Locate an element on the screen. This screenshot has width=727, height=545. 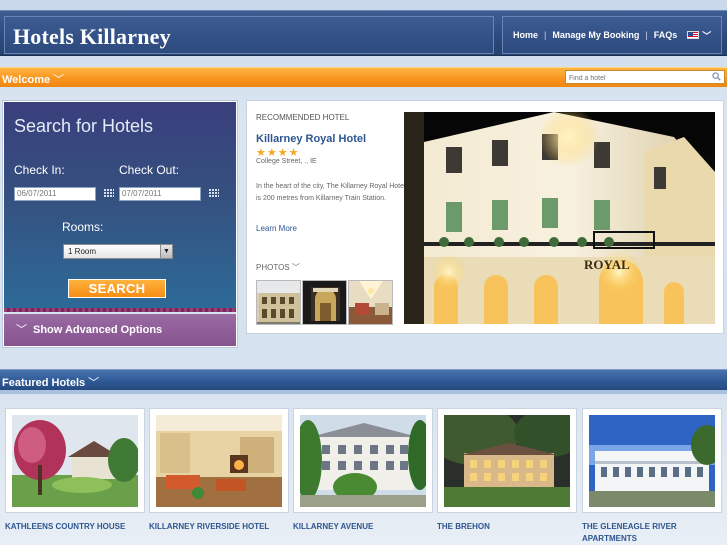
advanced-options-label: Show Advanced Options is located at coordinates (98, 330).